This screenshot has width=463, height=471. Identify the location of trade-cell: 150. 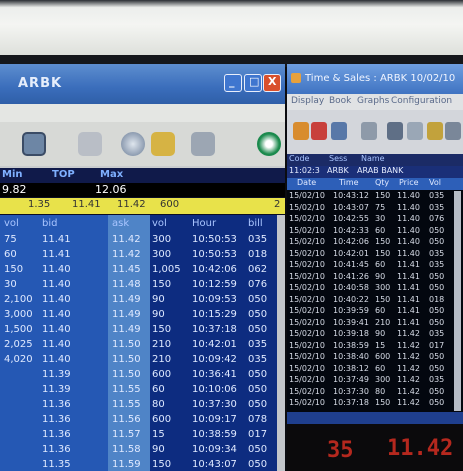
(383, 402).